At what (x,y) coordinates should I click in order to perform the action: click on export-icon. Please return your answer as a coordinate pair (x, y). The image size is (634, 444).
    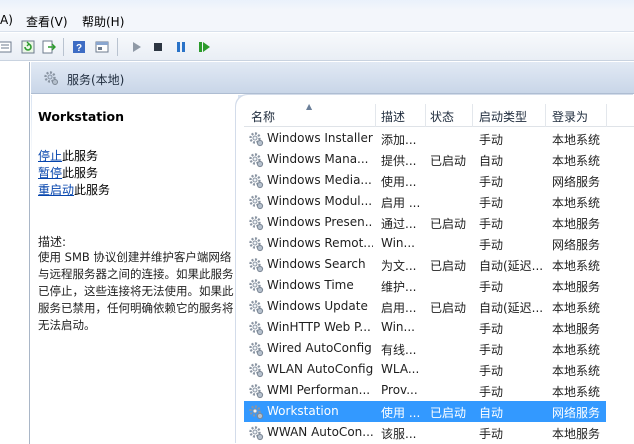
    Looking at the image, I should click on (48, 46).